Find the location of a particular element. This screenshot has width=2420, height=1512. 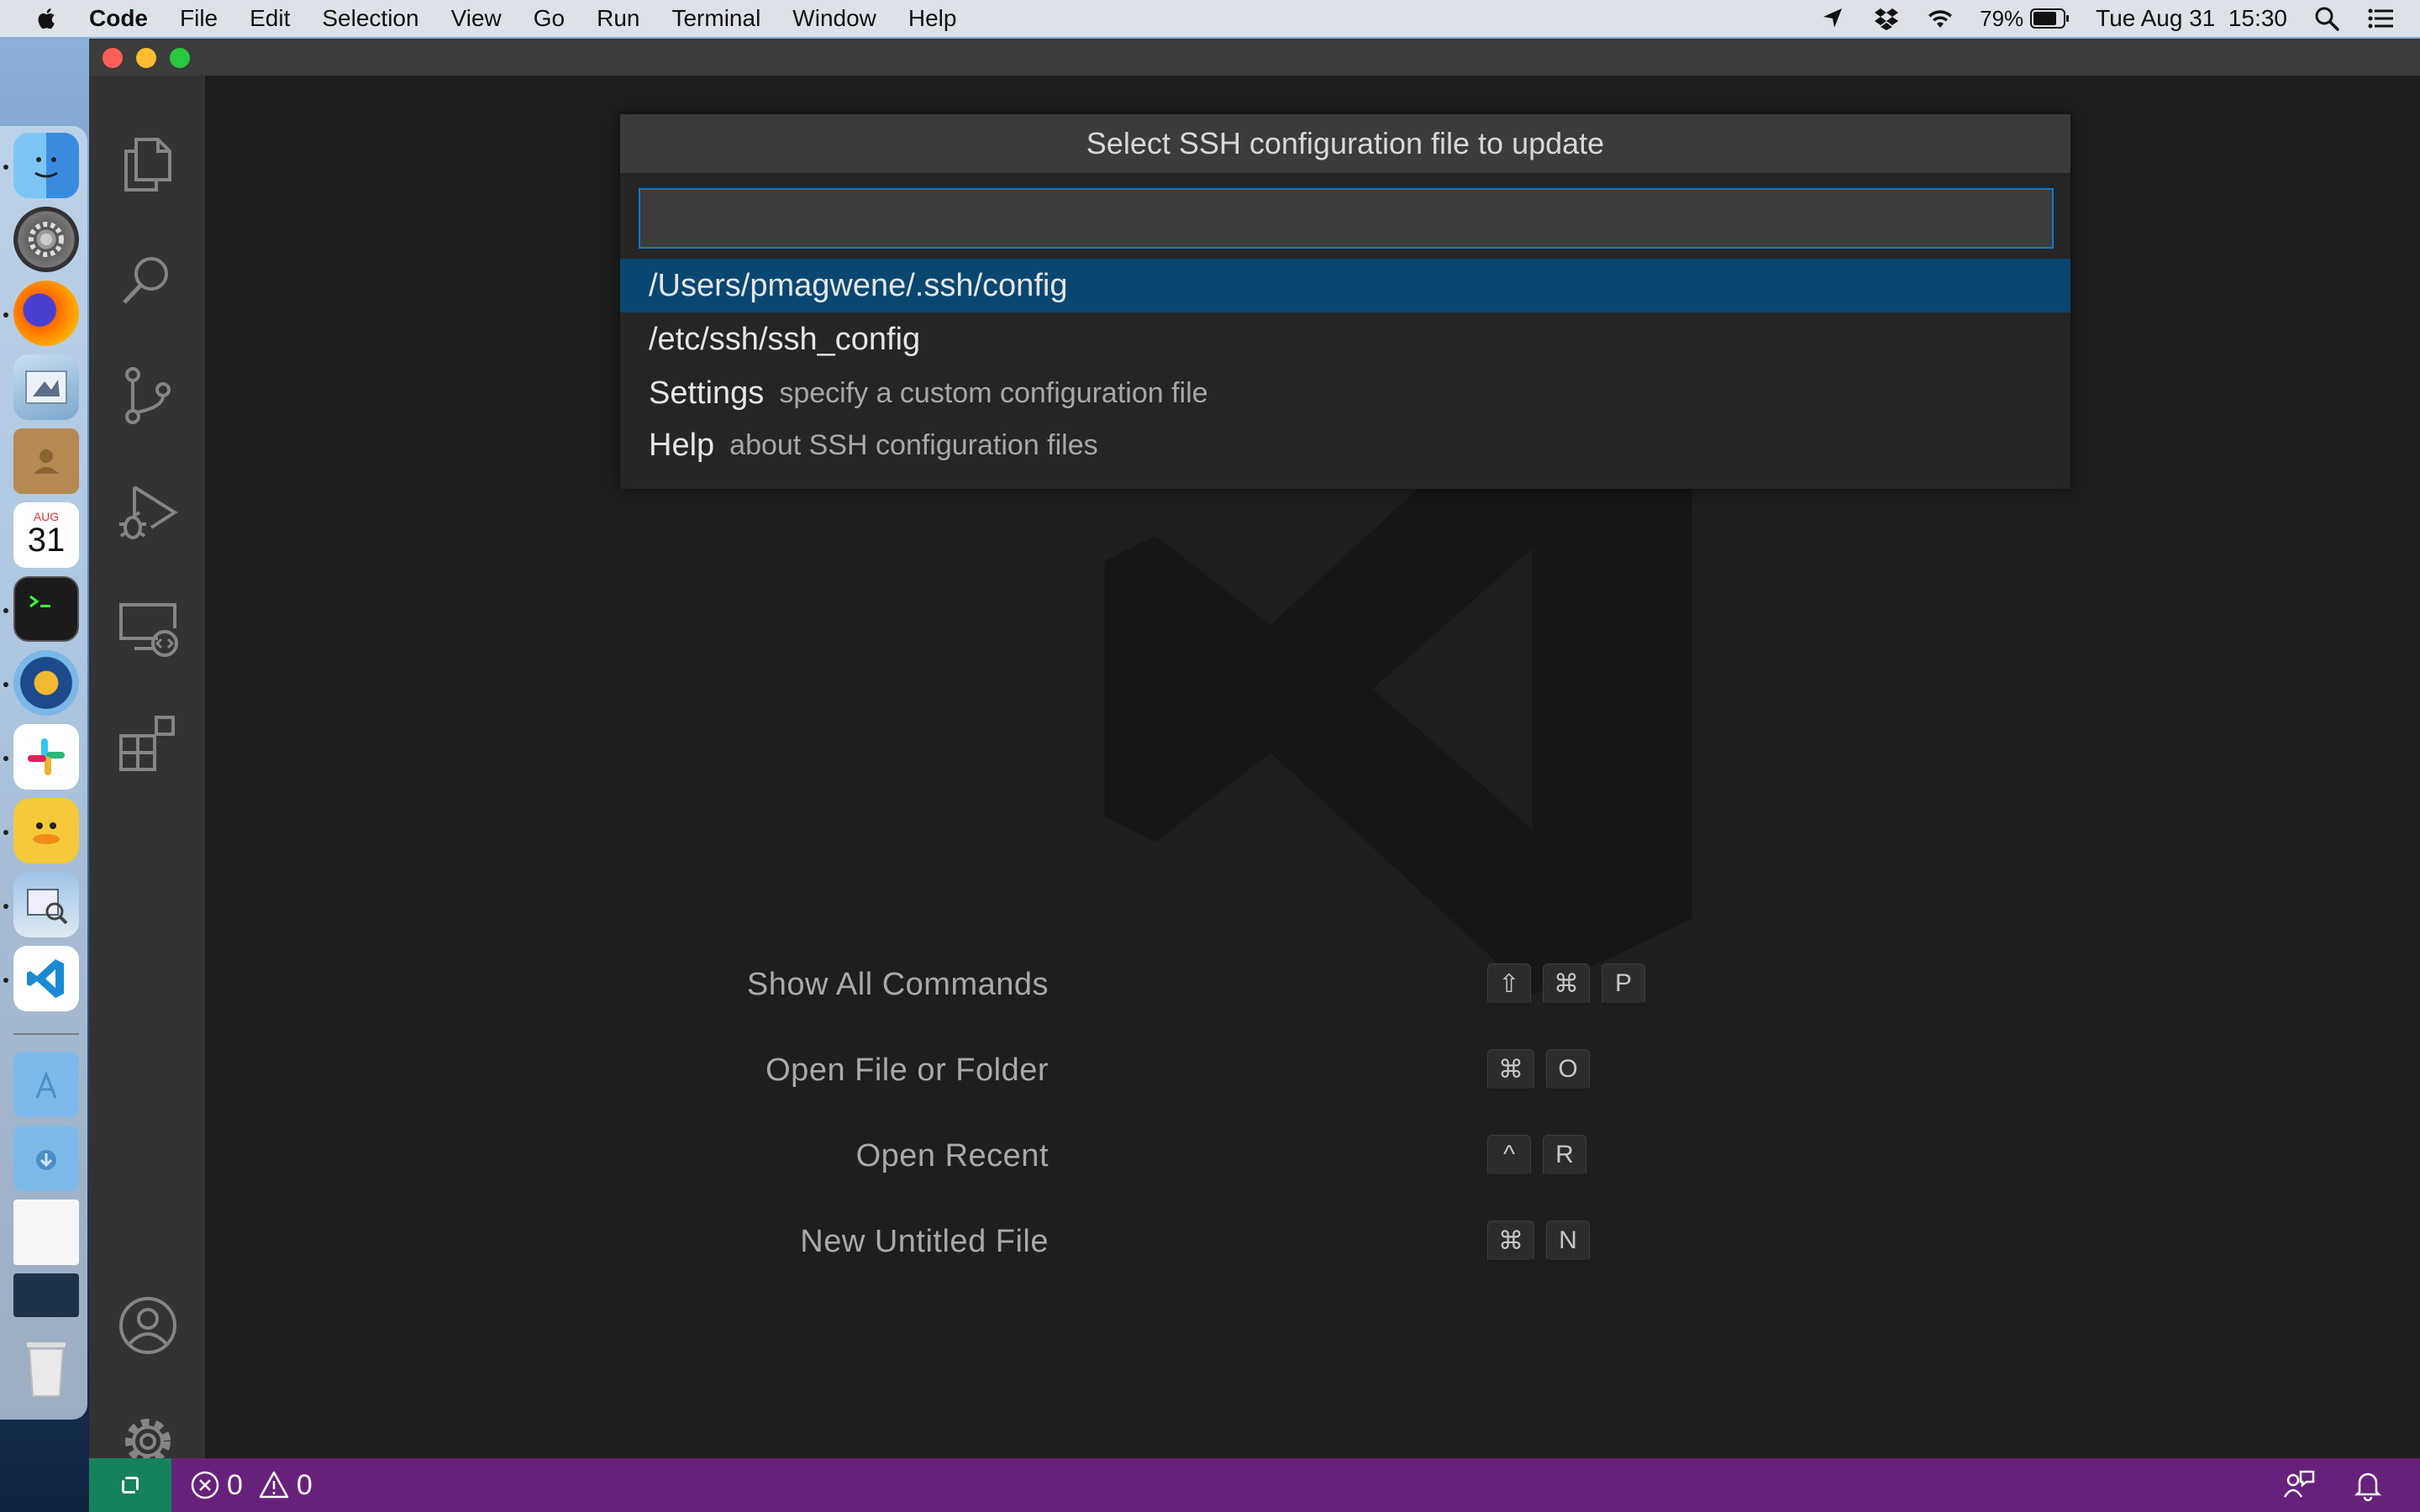

explorer-icon is located at coordinates (148, 165).